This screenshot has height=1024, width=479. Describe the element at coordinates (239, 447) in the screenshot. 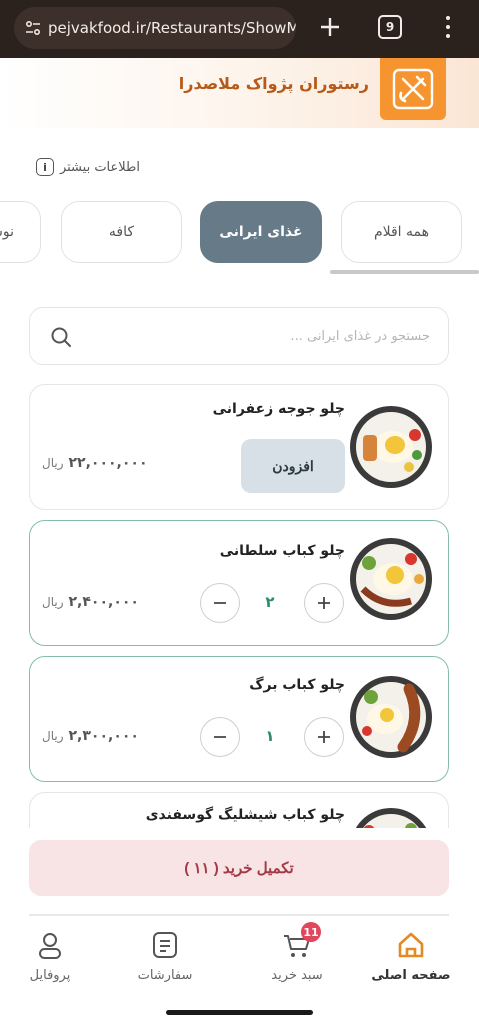

I see `product-card: چلو جوجه زعفرانی افزودن ریال ۲۲,۰۰۰,۰۰۰` at that location.